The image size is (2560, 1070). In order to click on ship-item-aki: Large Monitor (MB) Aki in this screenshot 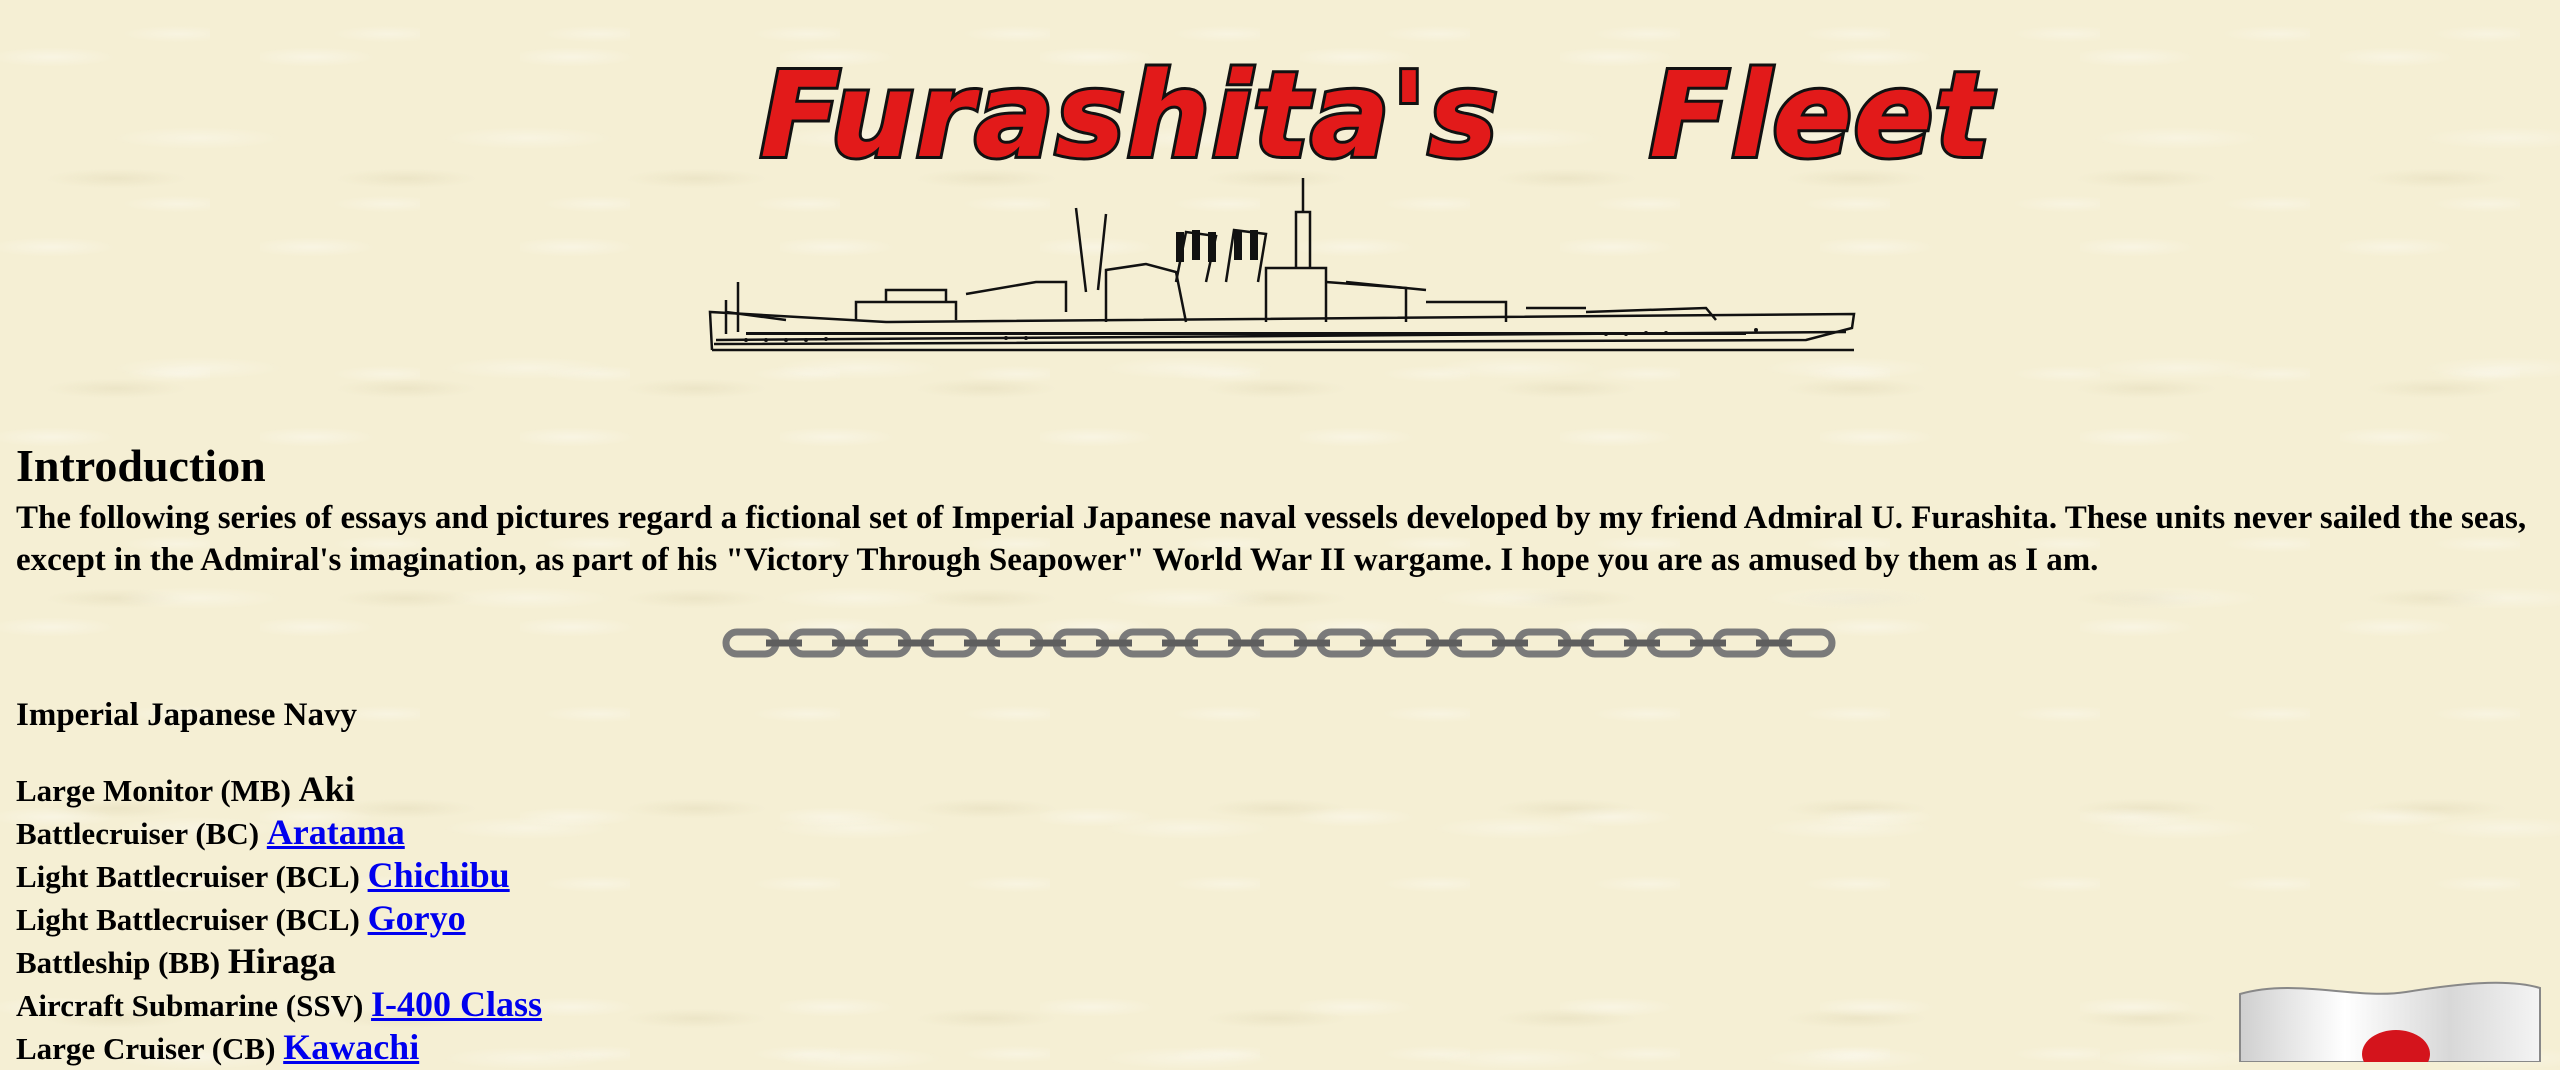, I will do `click(279, 789)`.